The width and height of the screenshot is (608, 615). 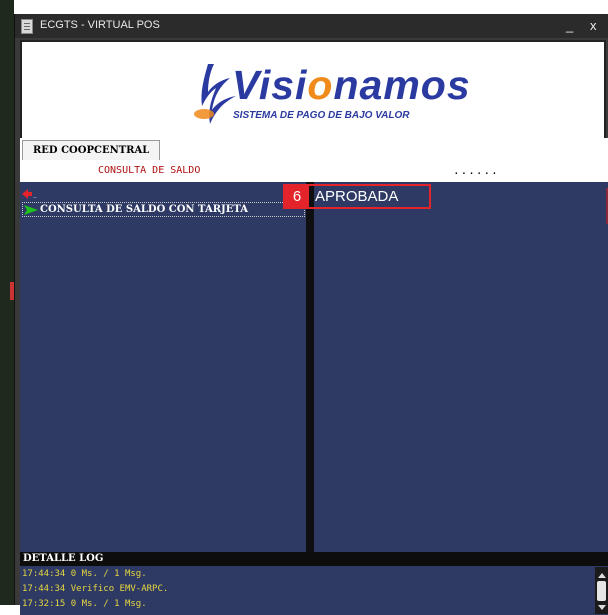 I want to click on scroll-thumb, so click(x=601, y=591).